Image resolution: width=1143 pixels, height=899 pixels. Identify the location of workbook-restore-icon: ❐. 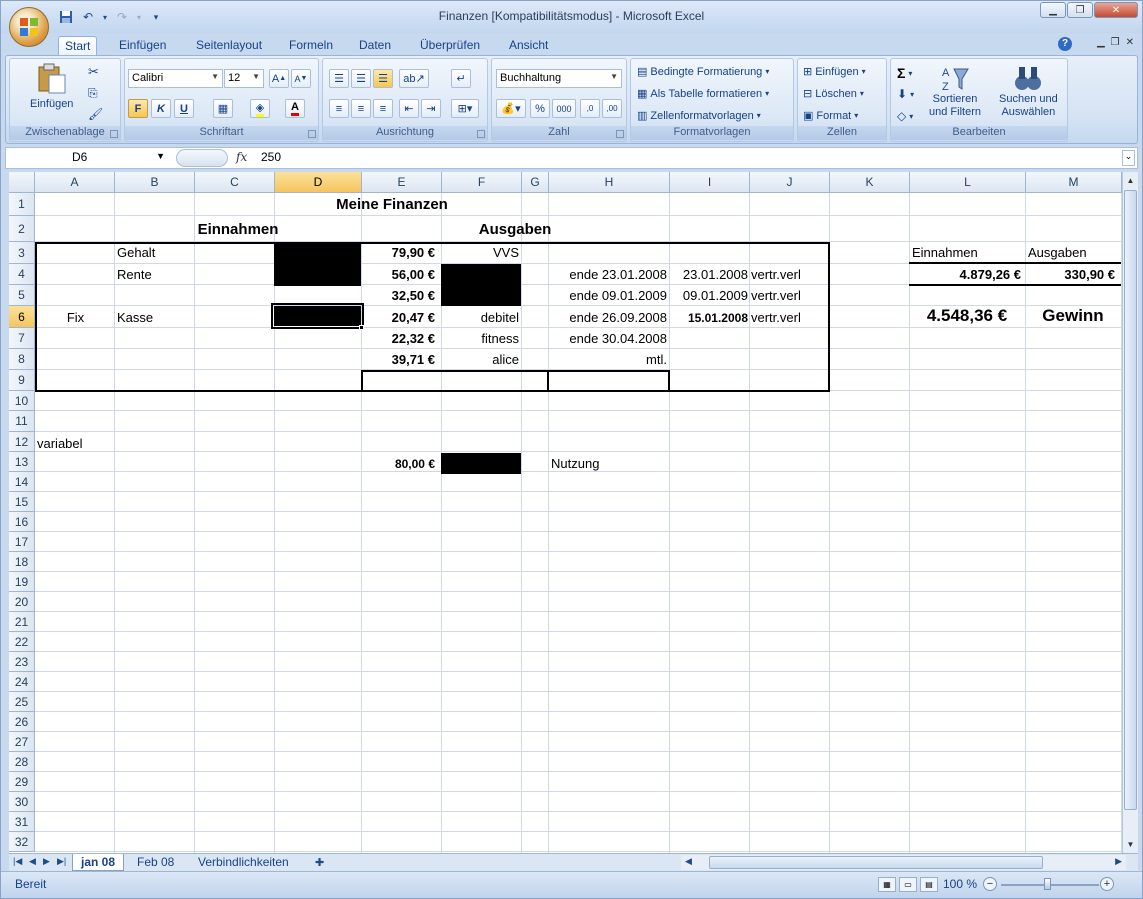
(1115, 42).